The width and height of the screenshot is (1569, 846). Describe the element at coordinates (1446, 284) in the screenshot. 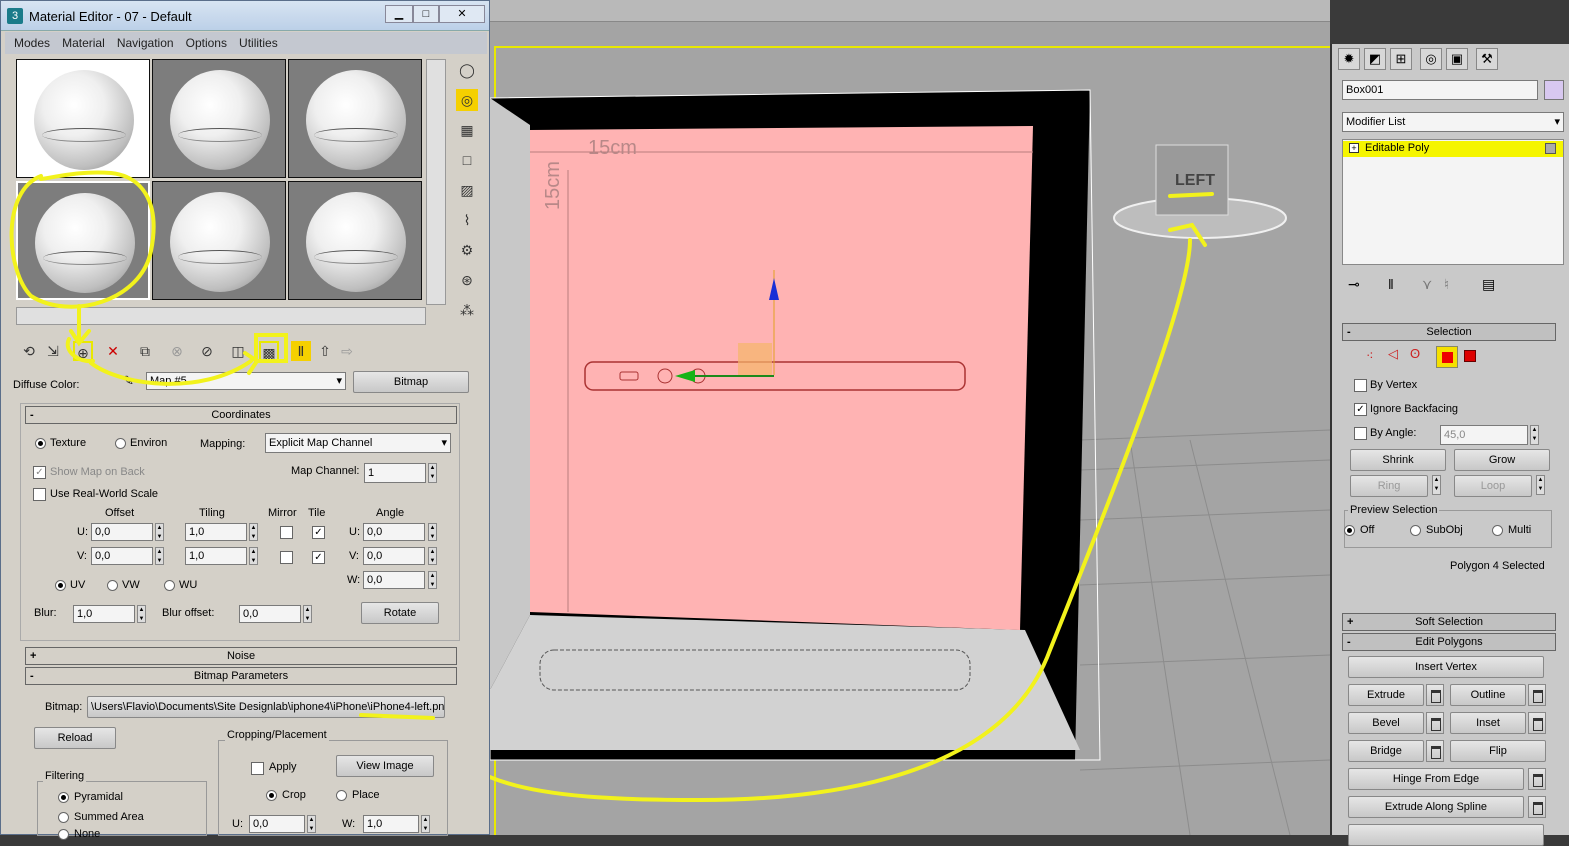

I see `remove-modifier-icon: ♮` at that location.